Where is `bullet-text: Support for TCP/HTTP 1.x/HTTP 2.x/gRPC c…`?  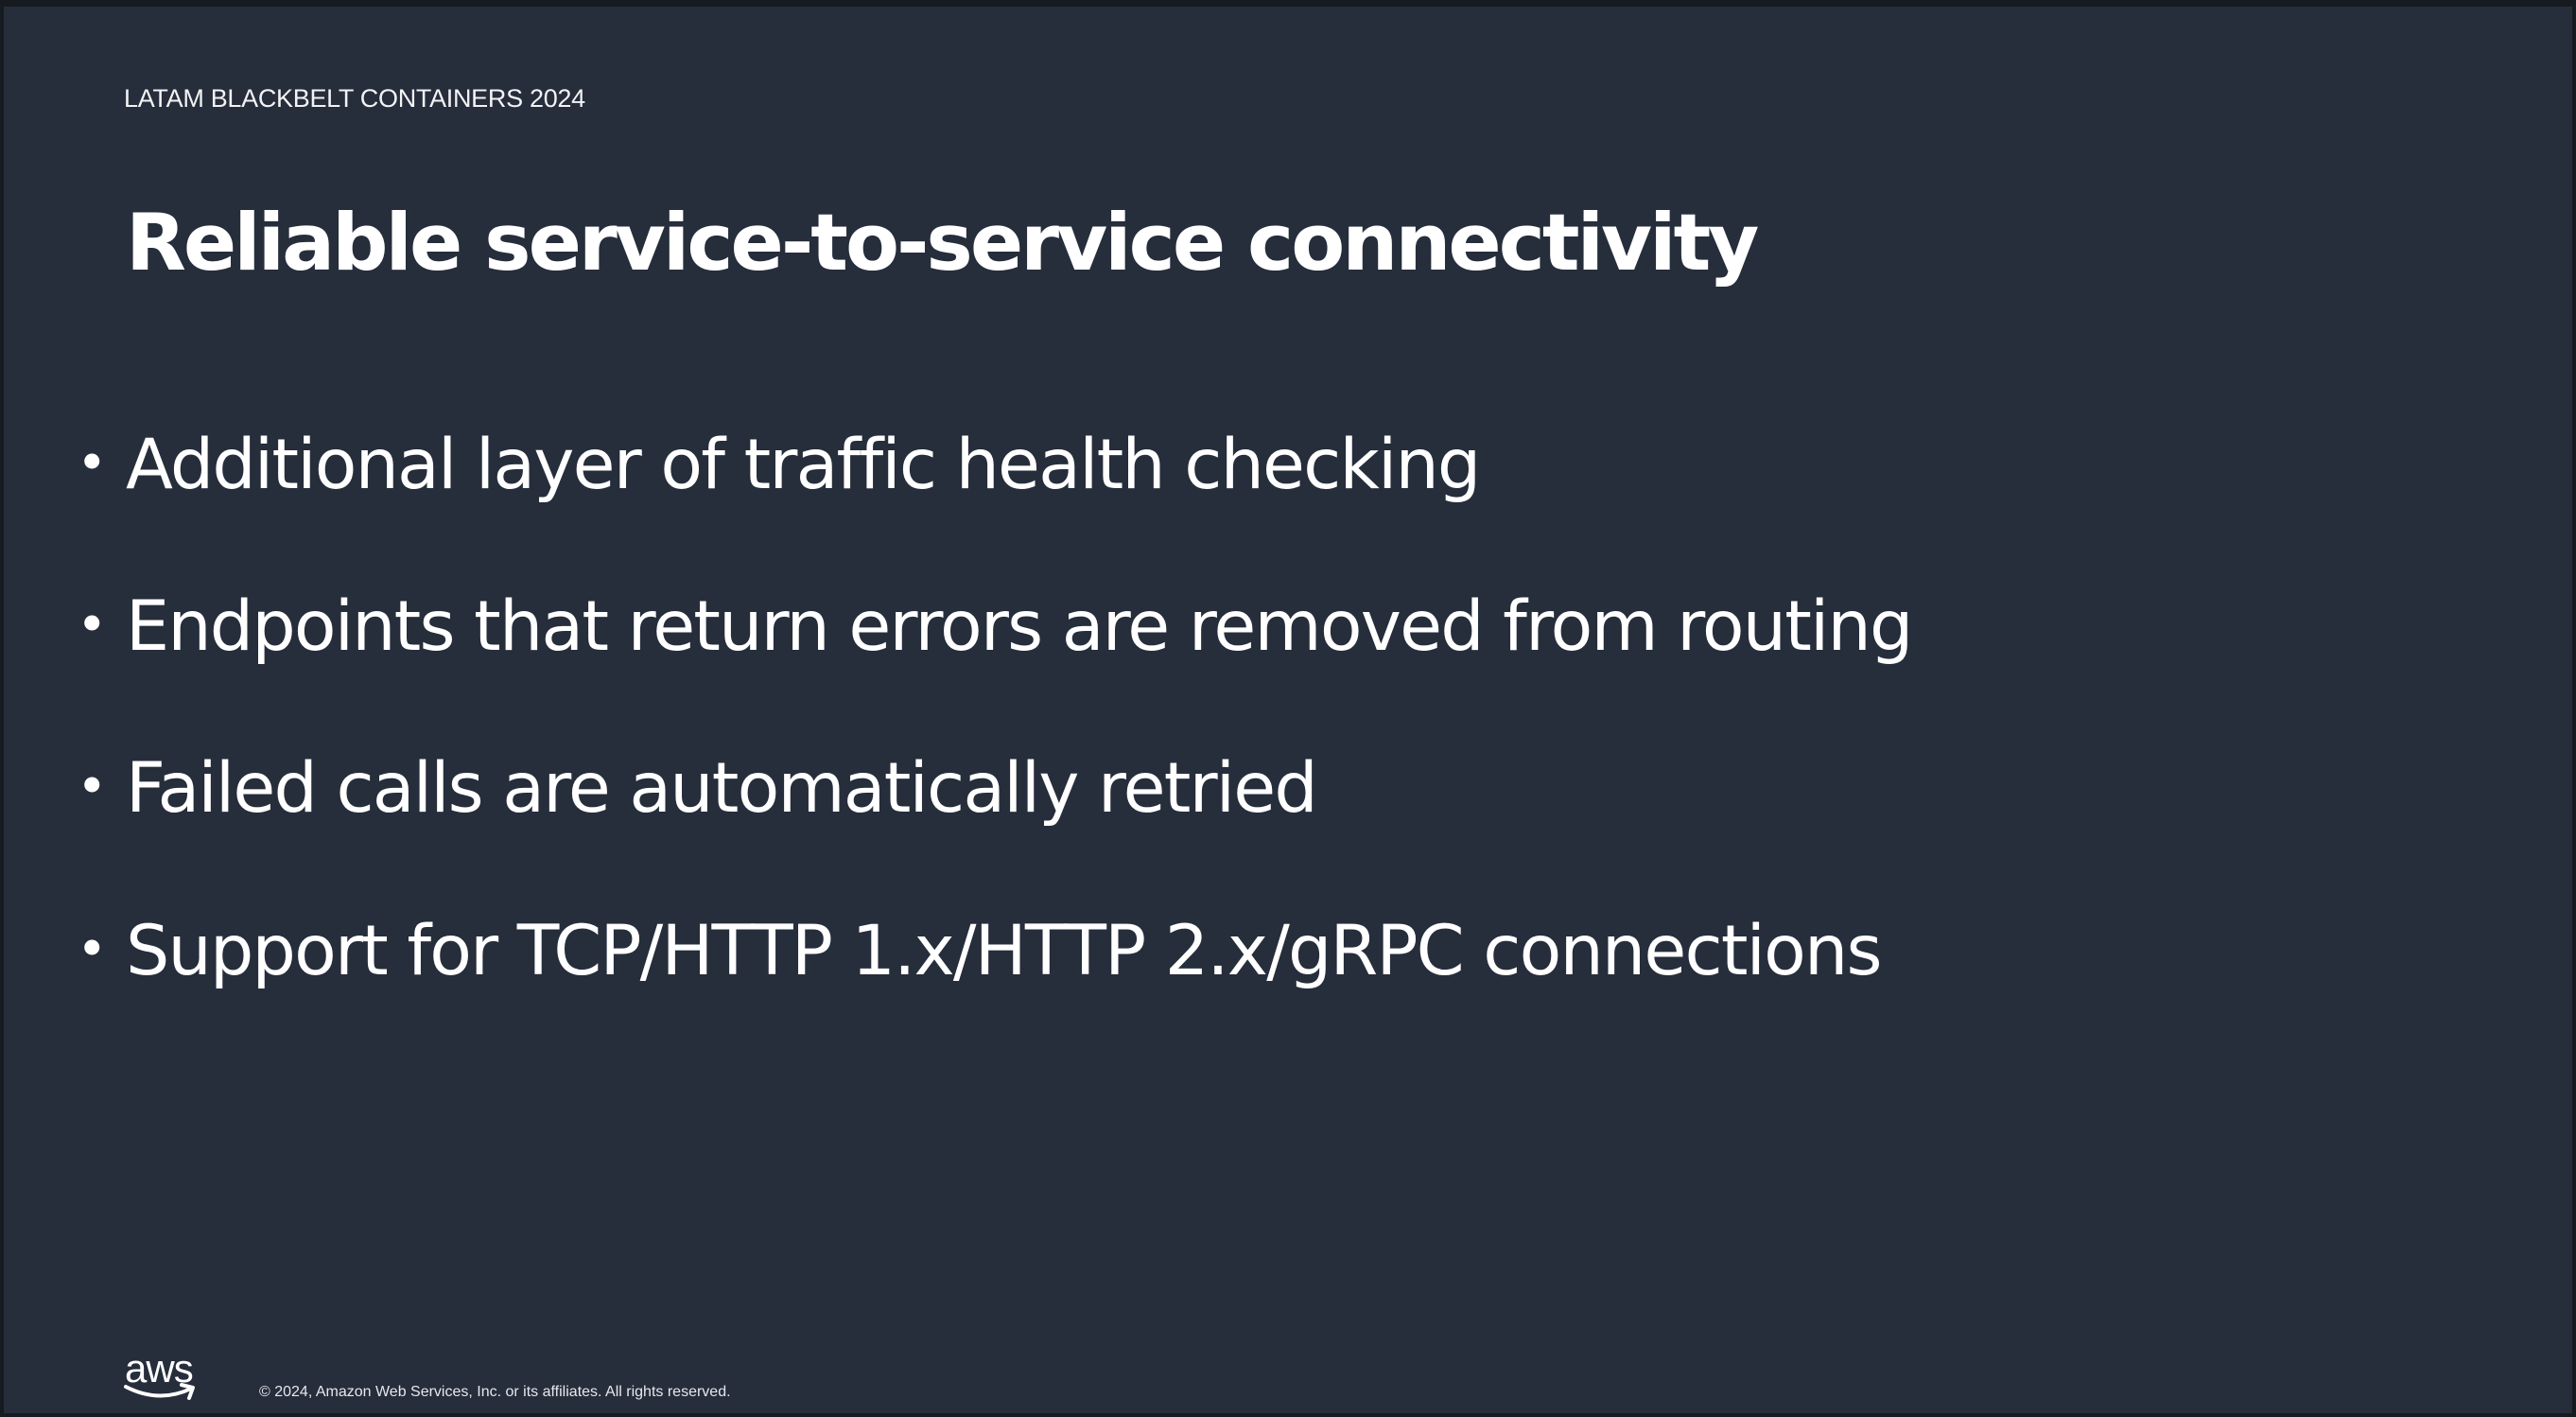
bullet-text: Support for TCP/HTTP 1.x/HTTP 2.x/gRPC c… is located at coordinates (1004, 951).